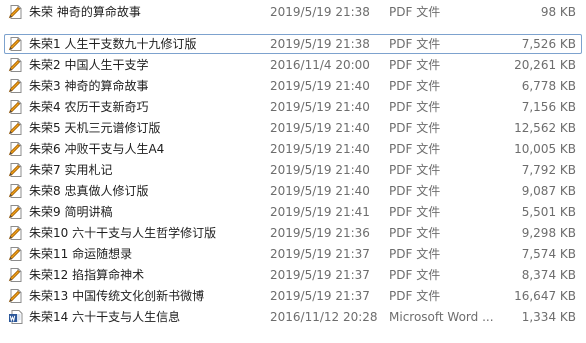  What do you see at coordinates (548, 44) in the screenshot?
I see `file-size: 7,526 KB` at bounding box center [548, 44].